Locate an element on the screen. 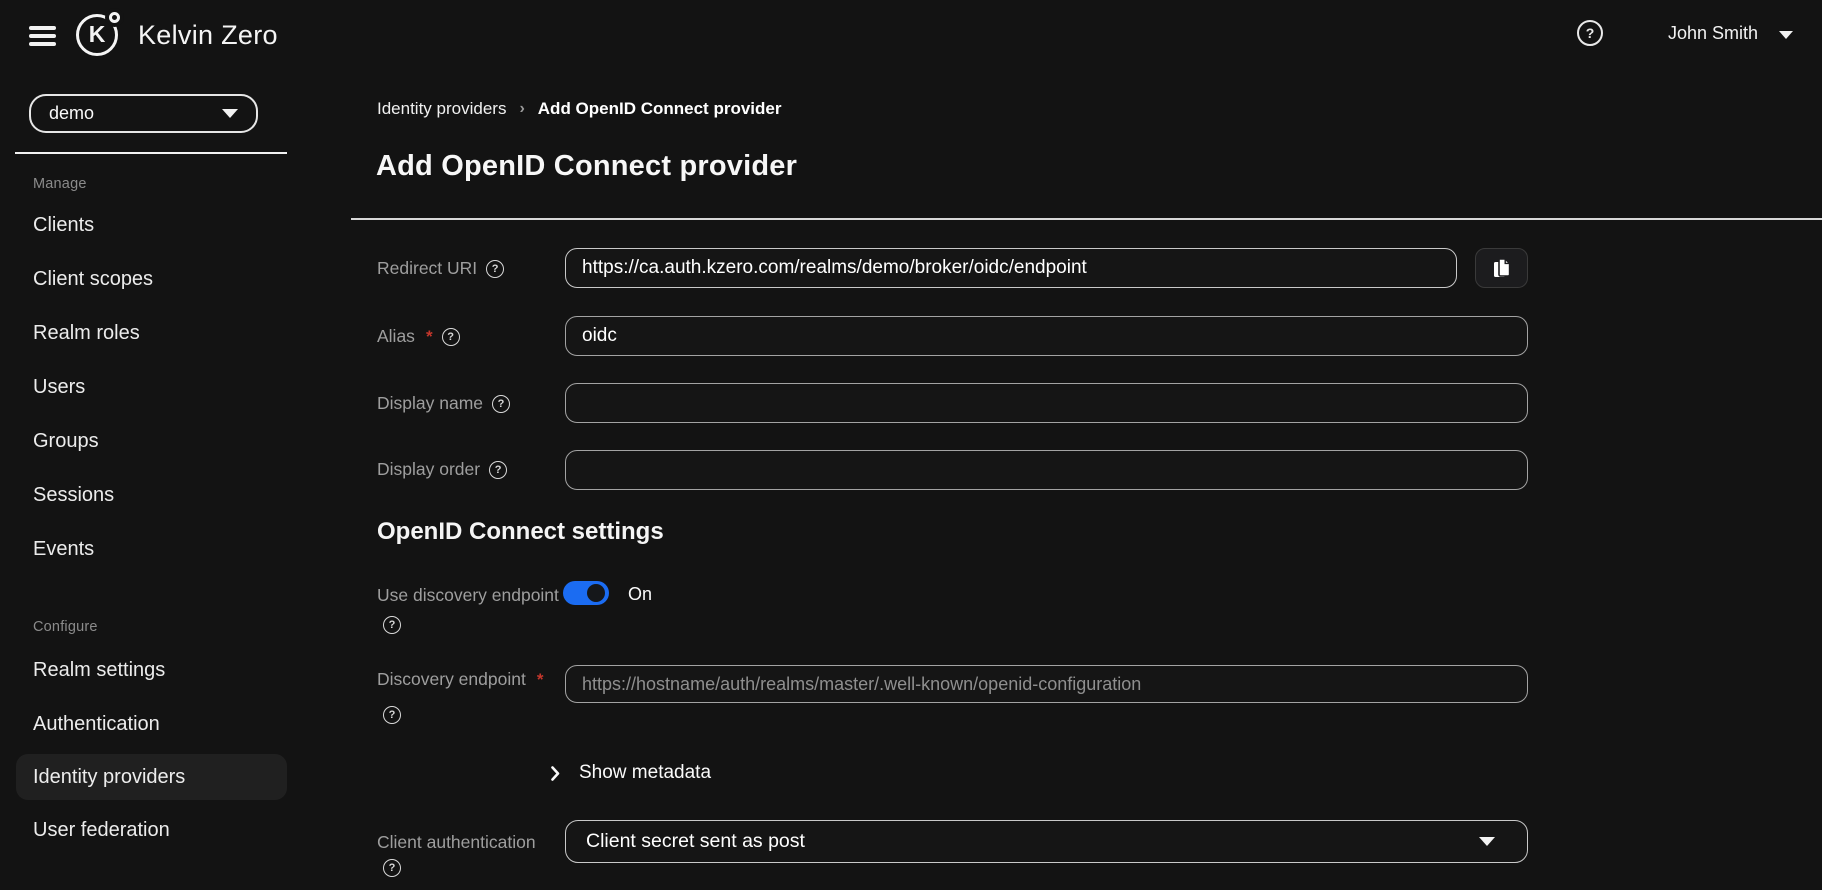 The height and width of the screenshot is (890, 1822). sidebar-item-authentication: Authentication is located at coordinates (151, 724).